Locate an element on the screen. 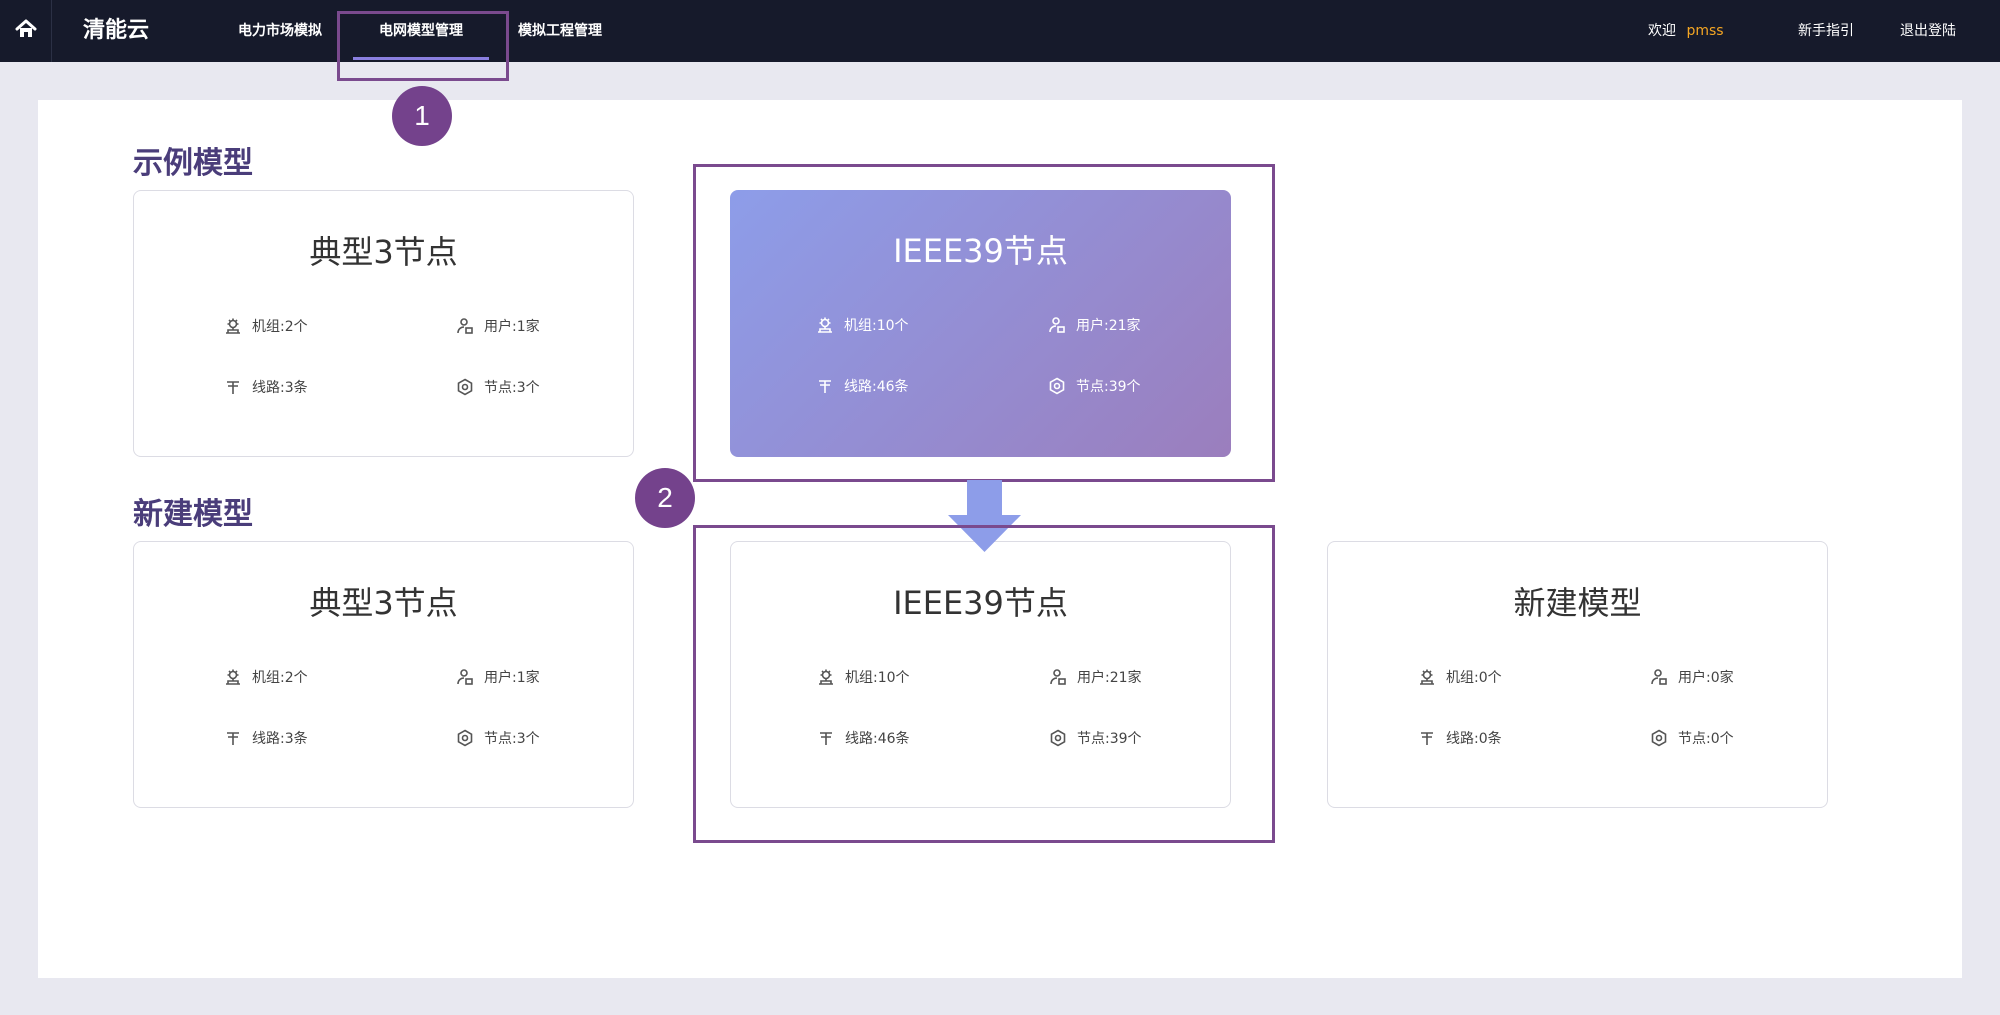 This screenshot has height=1015, width=2000. welcome-text: 欢迎 pmss is located at coordinates (1686, 31).